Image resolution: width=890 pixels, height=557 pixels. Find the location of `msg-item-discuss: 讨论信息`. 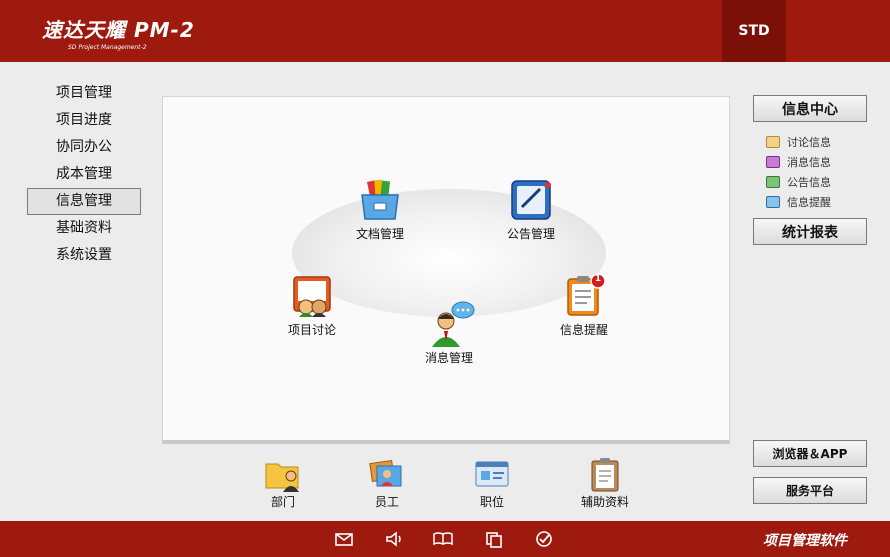

msg-item-discuss: 讨论信息 is located at coordinates (816, 142).